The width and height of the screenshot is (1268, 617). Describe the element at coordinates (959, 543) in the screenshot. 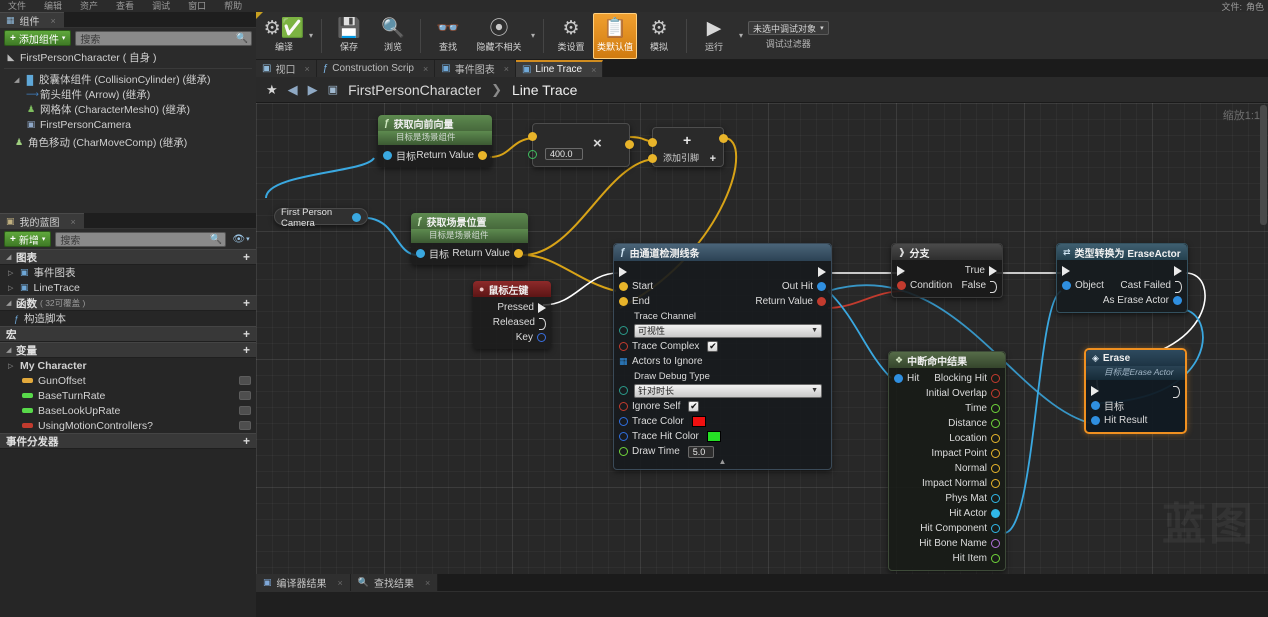

I see `output-hit-bone-name-group: Hit Bone Name` at that location.